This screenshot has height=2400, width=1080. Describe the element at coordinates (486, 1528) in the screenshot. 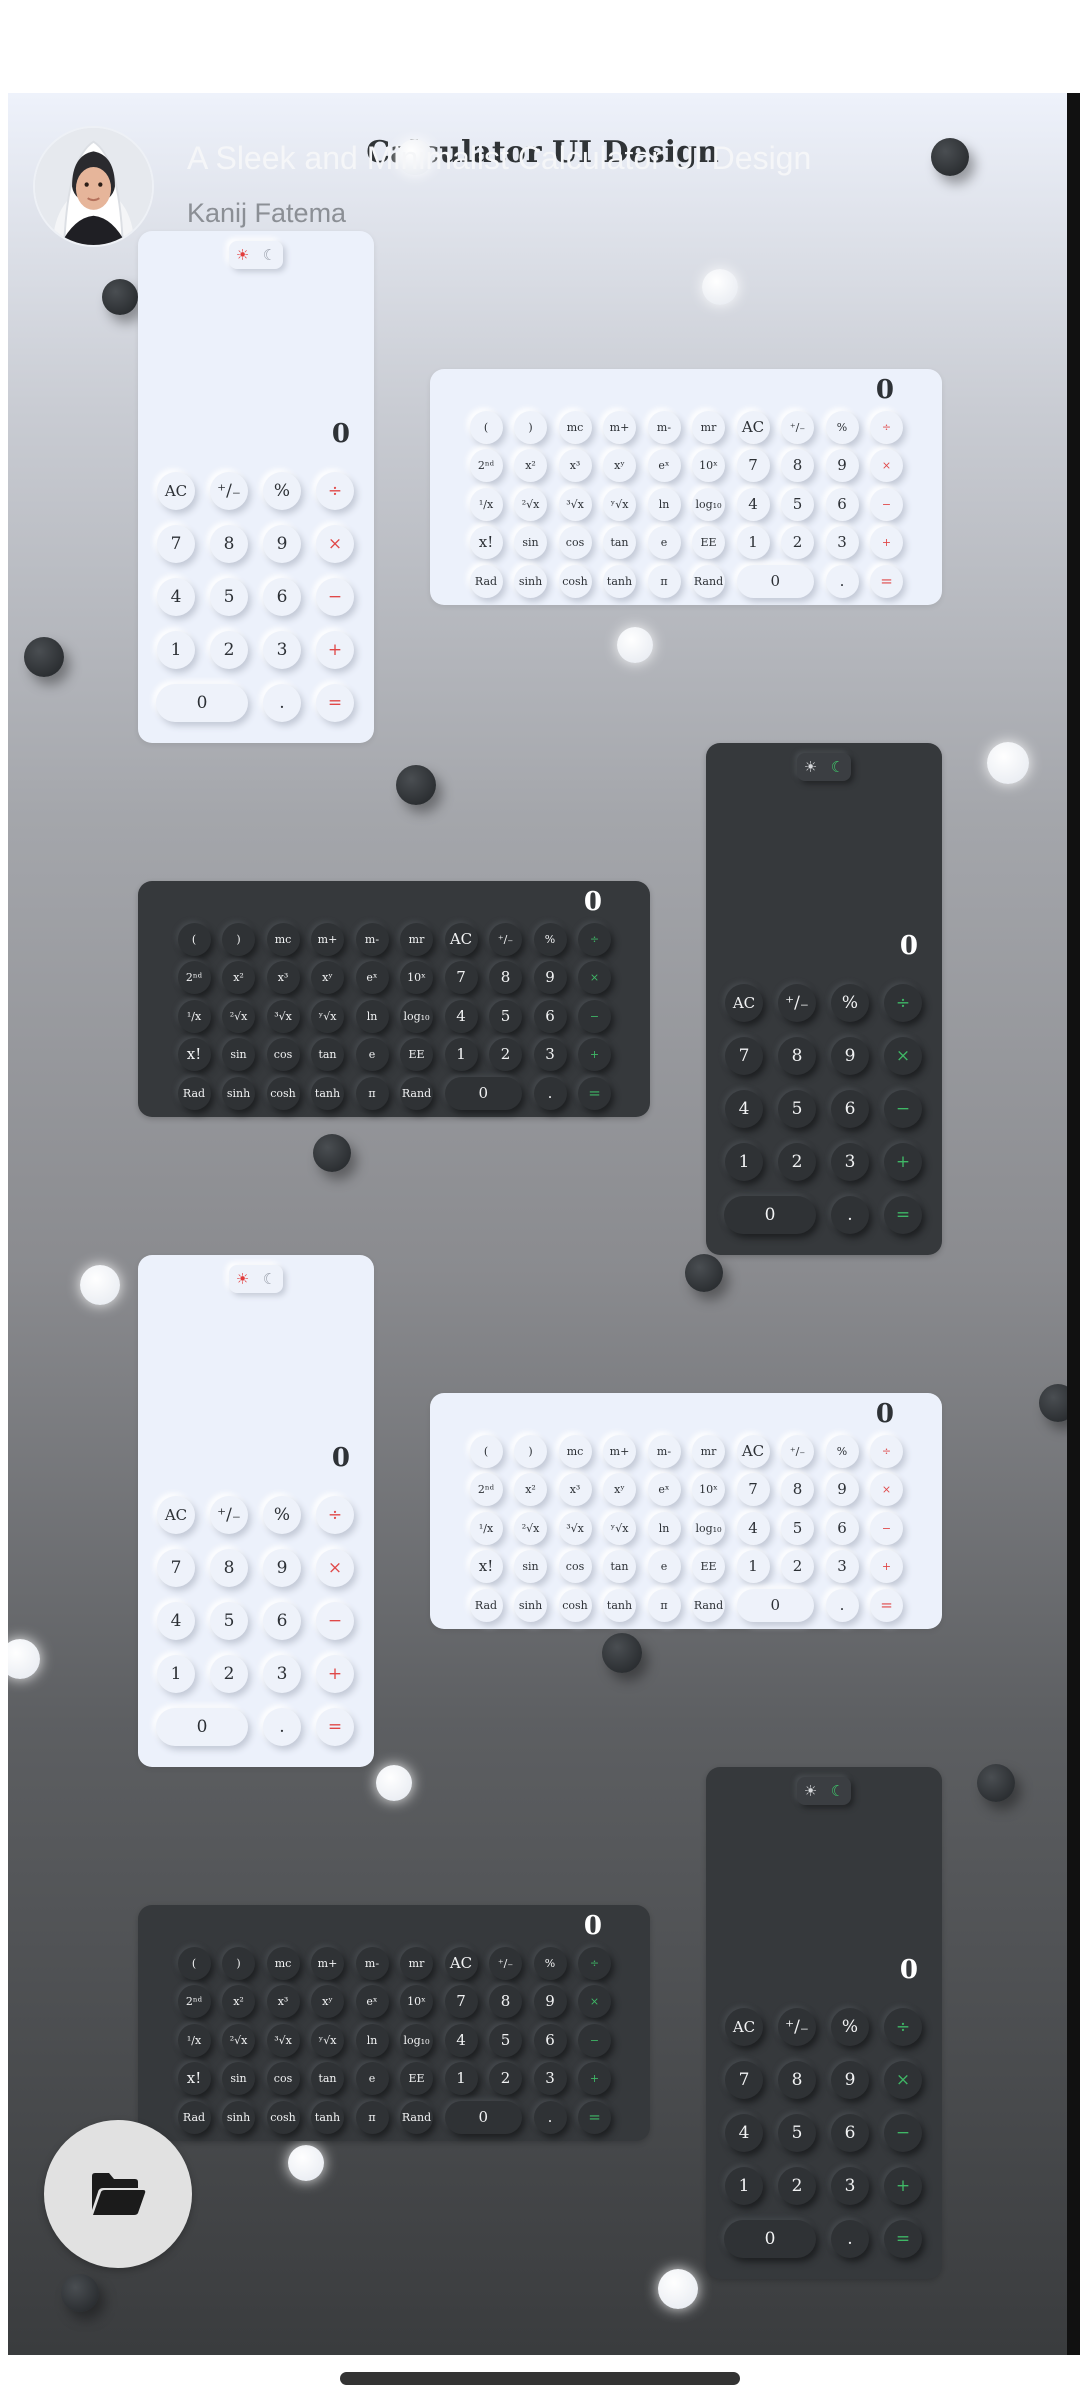

I see `calc-key: ¹/x` at that location.